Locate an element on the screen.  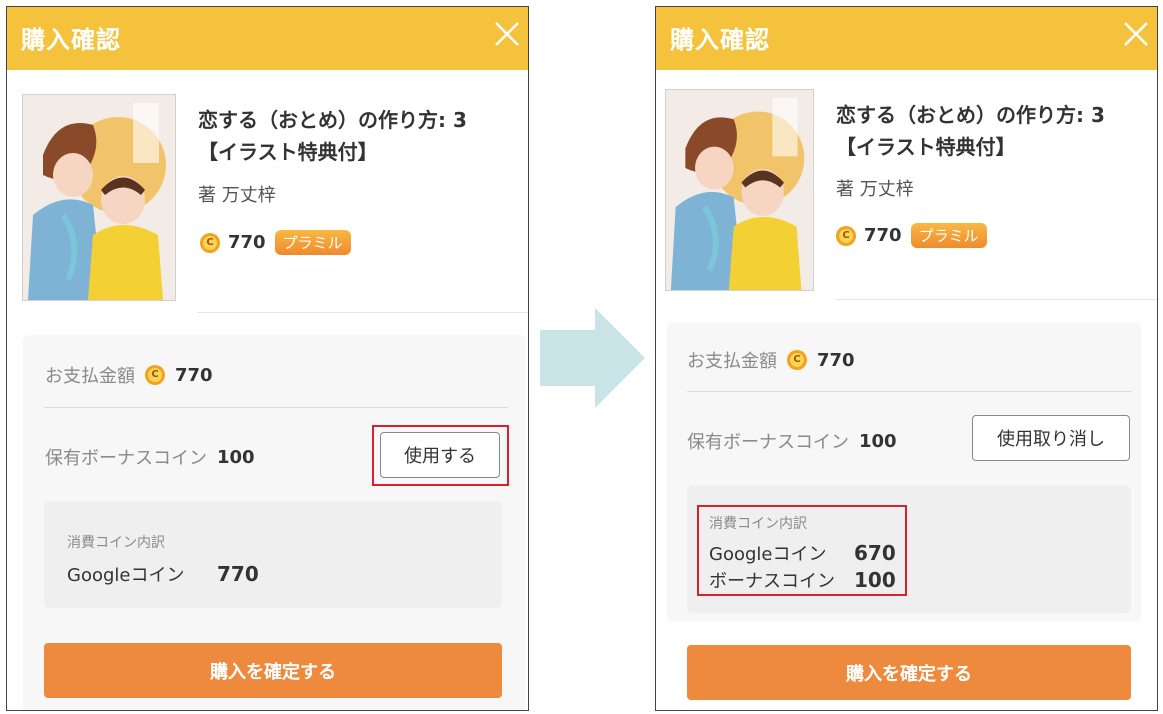
use-bonus-button: 使用する is located at coordinates (440, 455).